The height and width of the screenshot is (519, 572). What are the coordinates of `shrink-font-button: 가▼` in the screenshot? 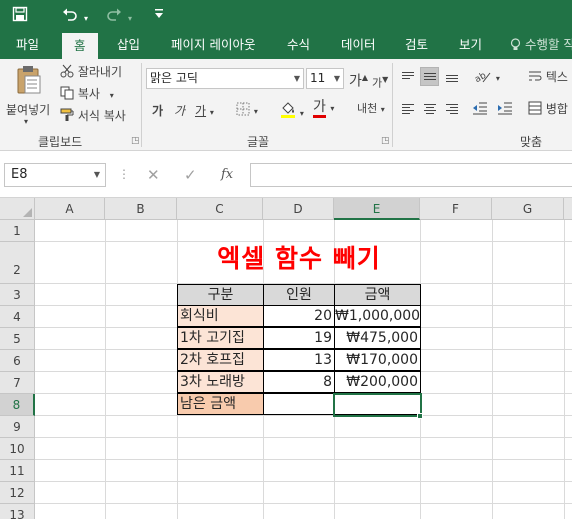 It's located at (380, 82).